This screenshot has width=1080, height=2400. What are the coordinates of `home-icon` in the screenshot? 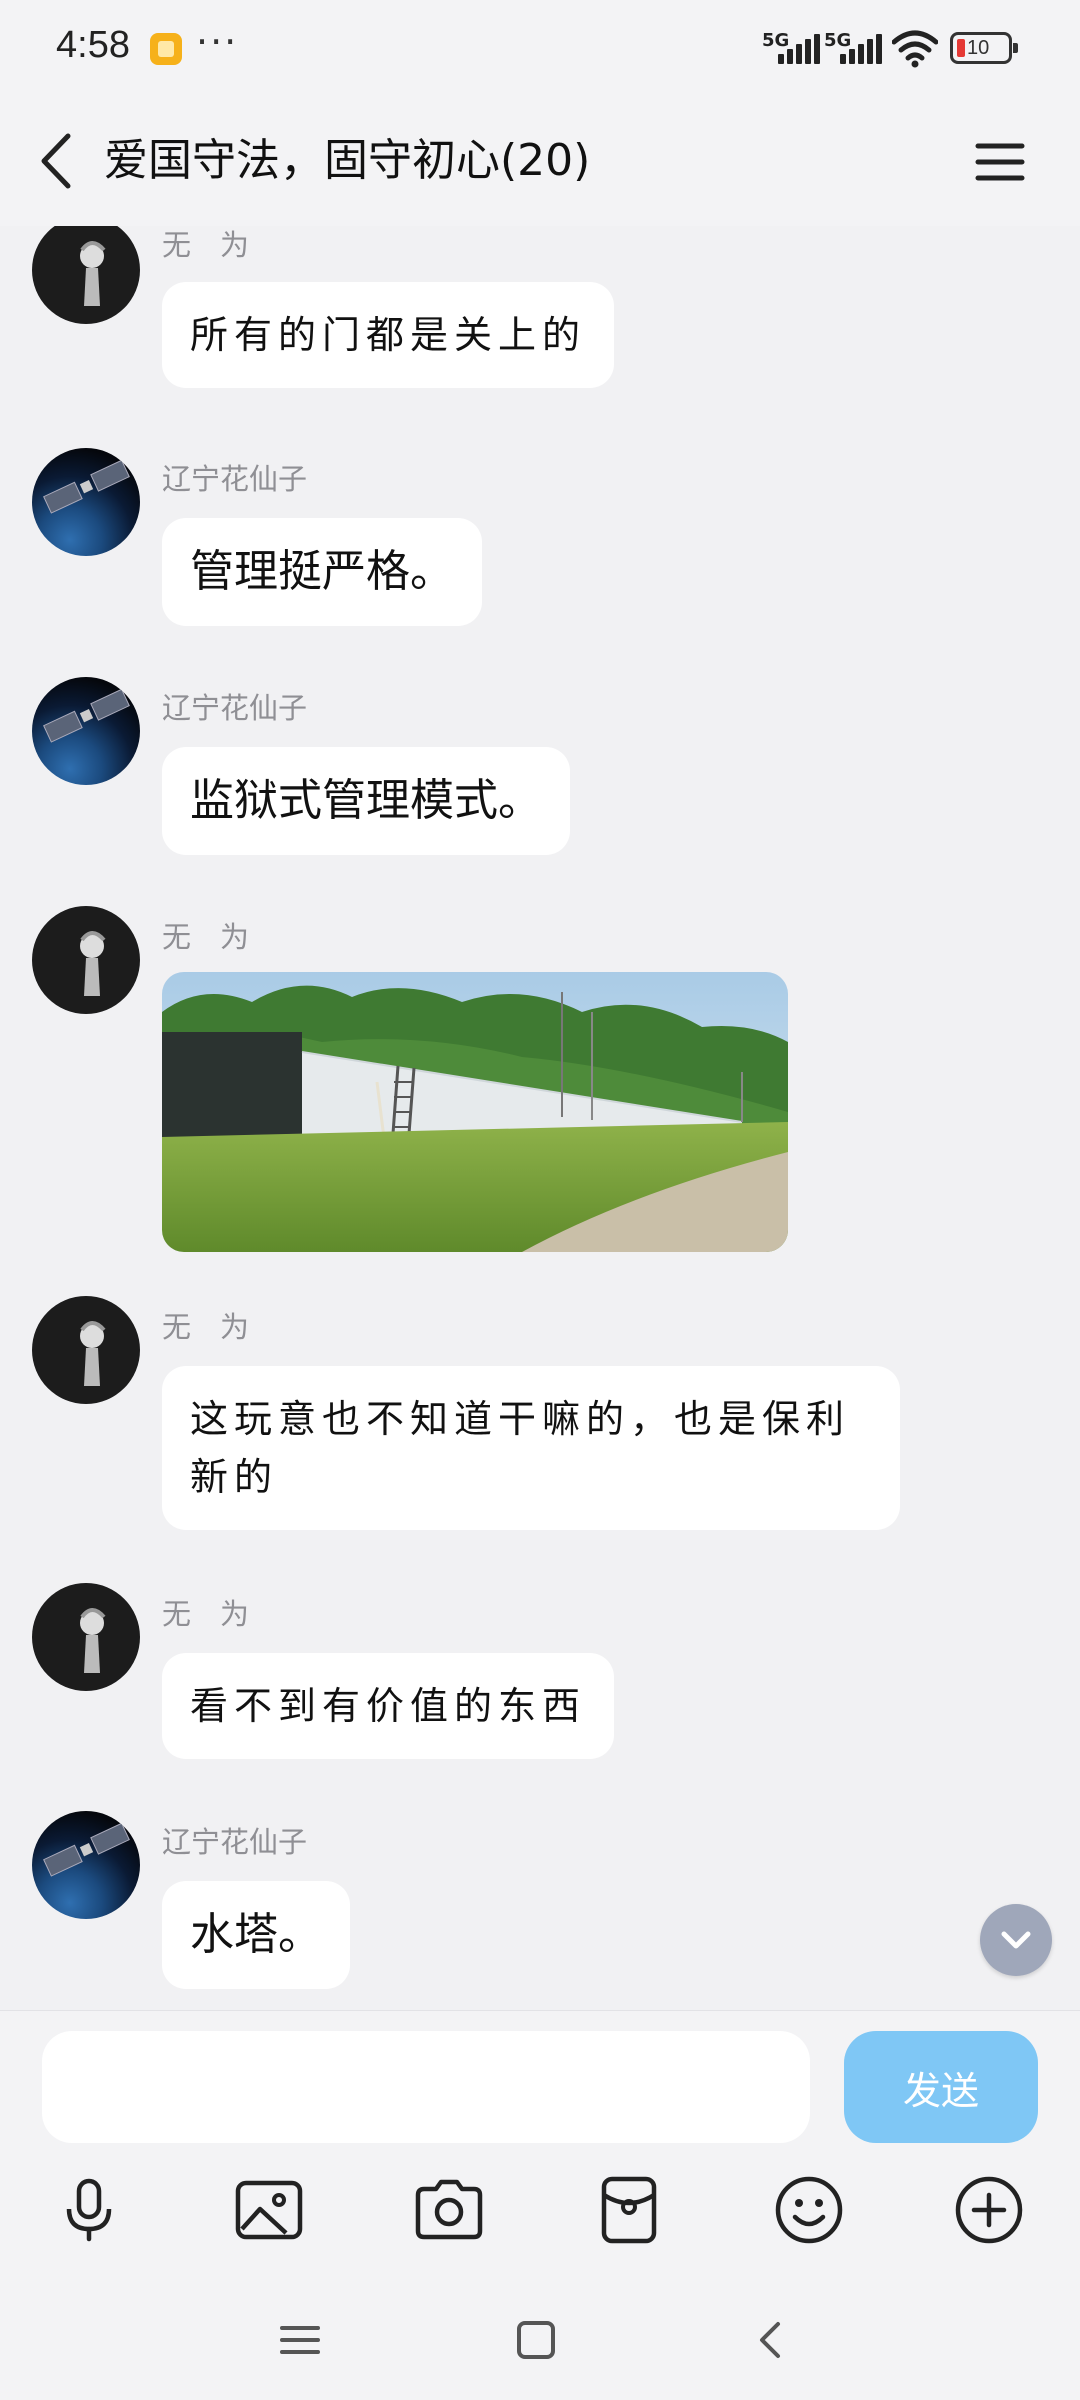 It's located at (536, 2340).